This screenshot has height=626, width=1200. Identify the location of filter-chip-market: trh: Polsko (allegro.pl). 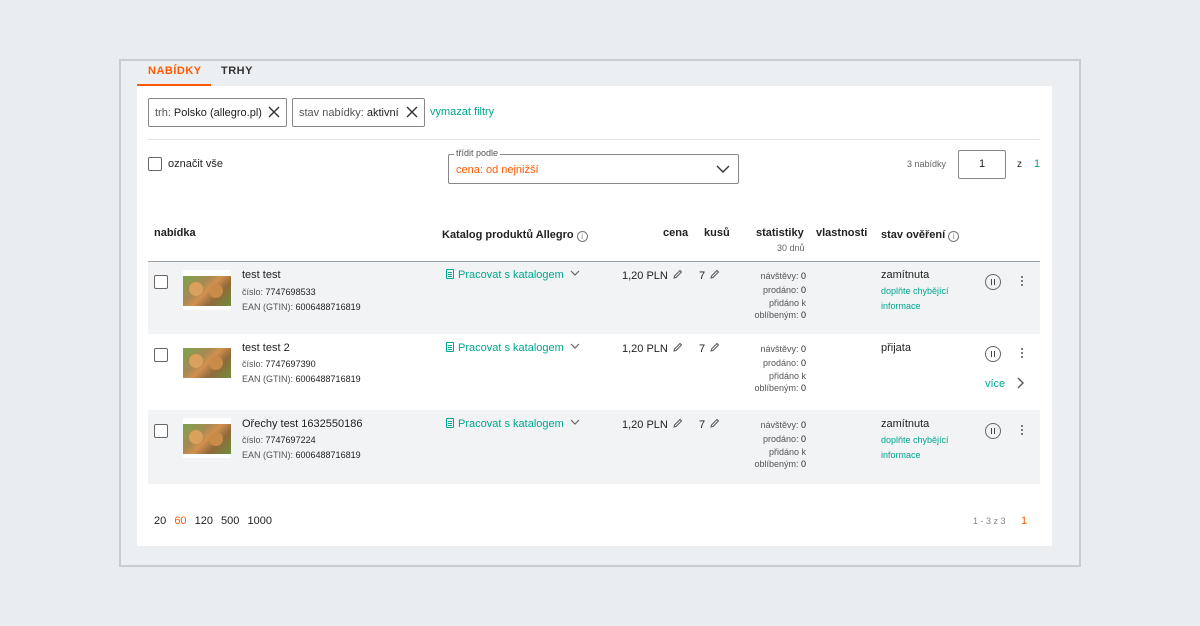
(217, 112).